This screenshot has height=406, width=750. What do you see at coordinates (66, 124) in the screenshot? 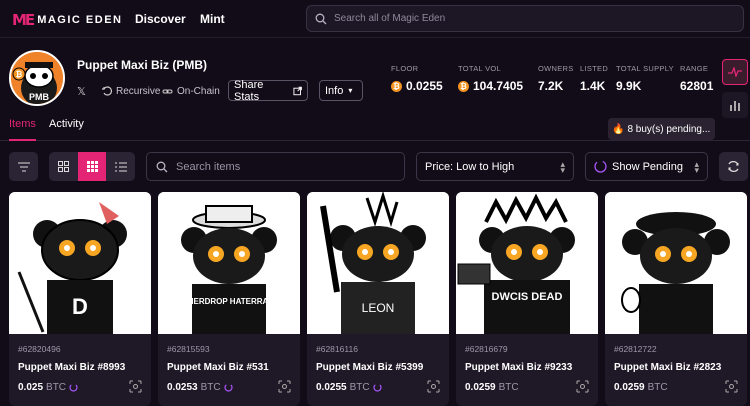
I see `tab-activity: Activity` at bounding box center [66, 124].